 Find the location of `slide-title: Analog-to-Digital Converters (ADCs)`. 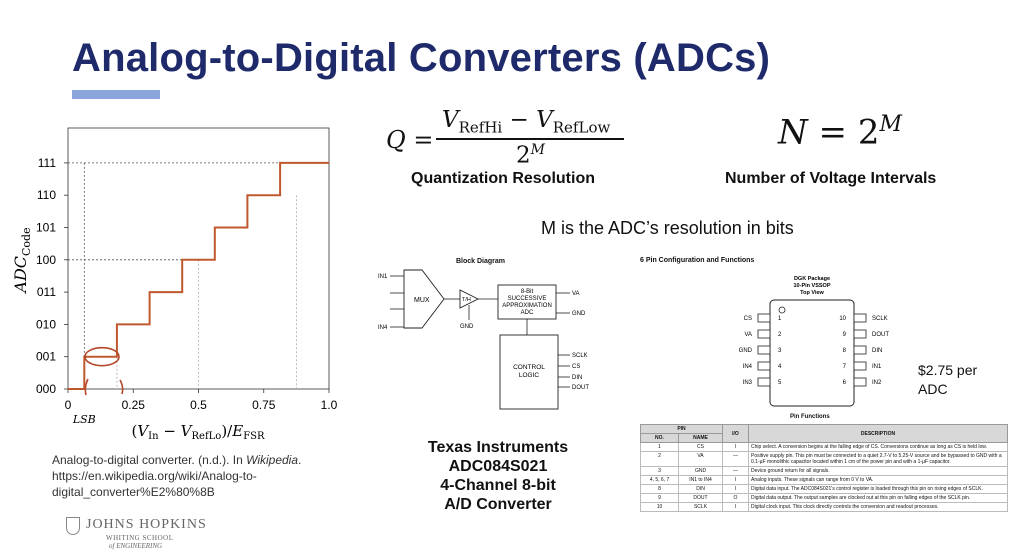

slide-title: Analog-to-Digital Converters (ADCs) is located at coordinates (421, 58).